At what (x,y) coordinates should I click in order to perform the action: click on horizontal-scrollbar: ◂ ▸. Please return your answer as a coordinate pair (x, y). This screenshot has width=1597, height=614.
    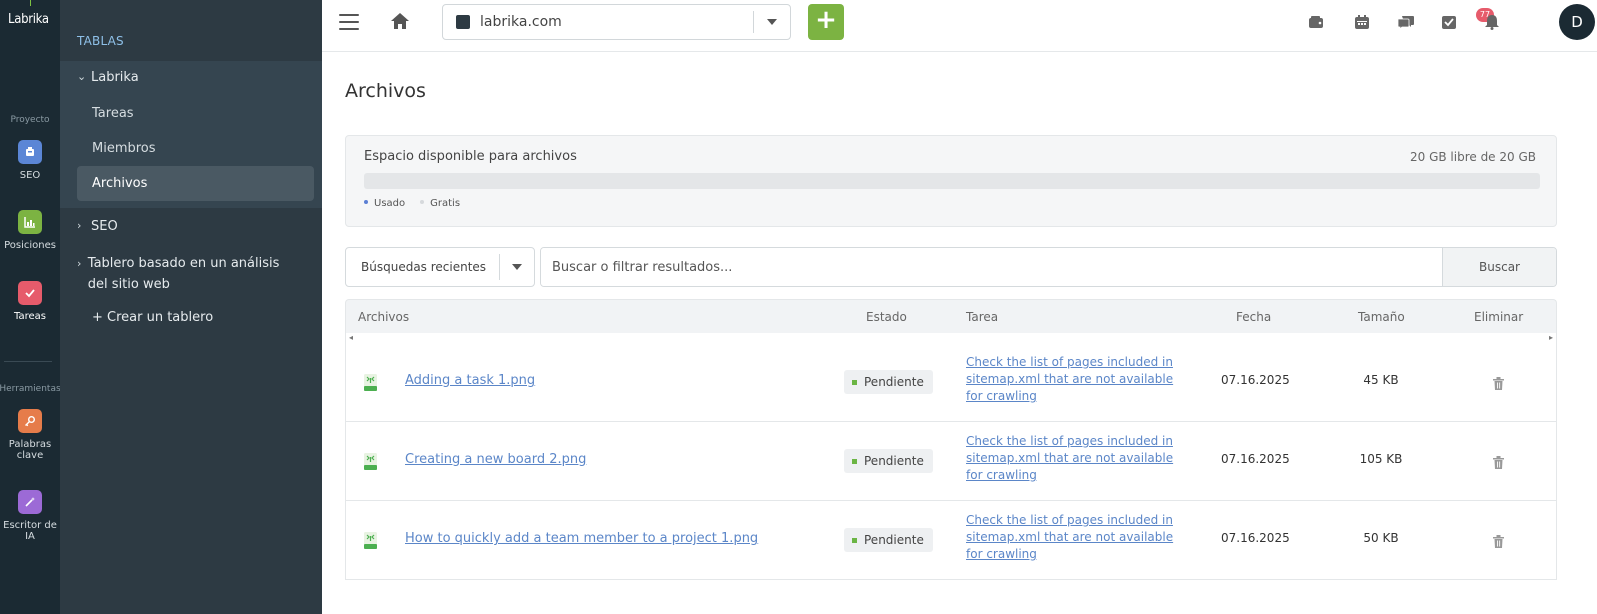
    Looking at the image, I should click on (951, 338).